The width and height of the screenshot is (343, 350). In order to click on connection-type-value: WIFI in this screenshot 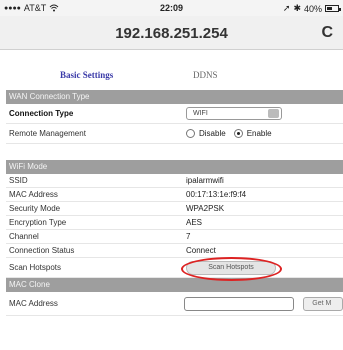, I will do `click(200, 113)`.